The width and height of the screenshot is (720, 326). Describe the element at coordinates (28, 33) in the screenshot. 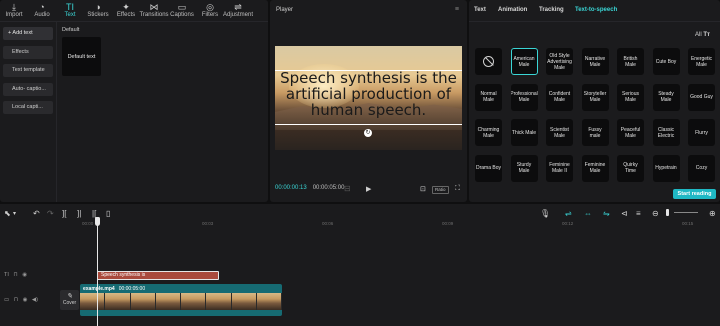

I see `text-sidebar-item: + Add text` at that location.